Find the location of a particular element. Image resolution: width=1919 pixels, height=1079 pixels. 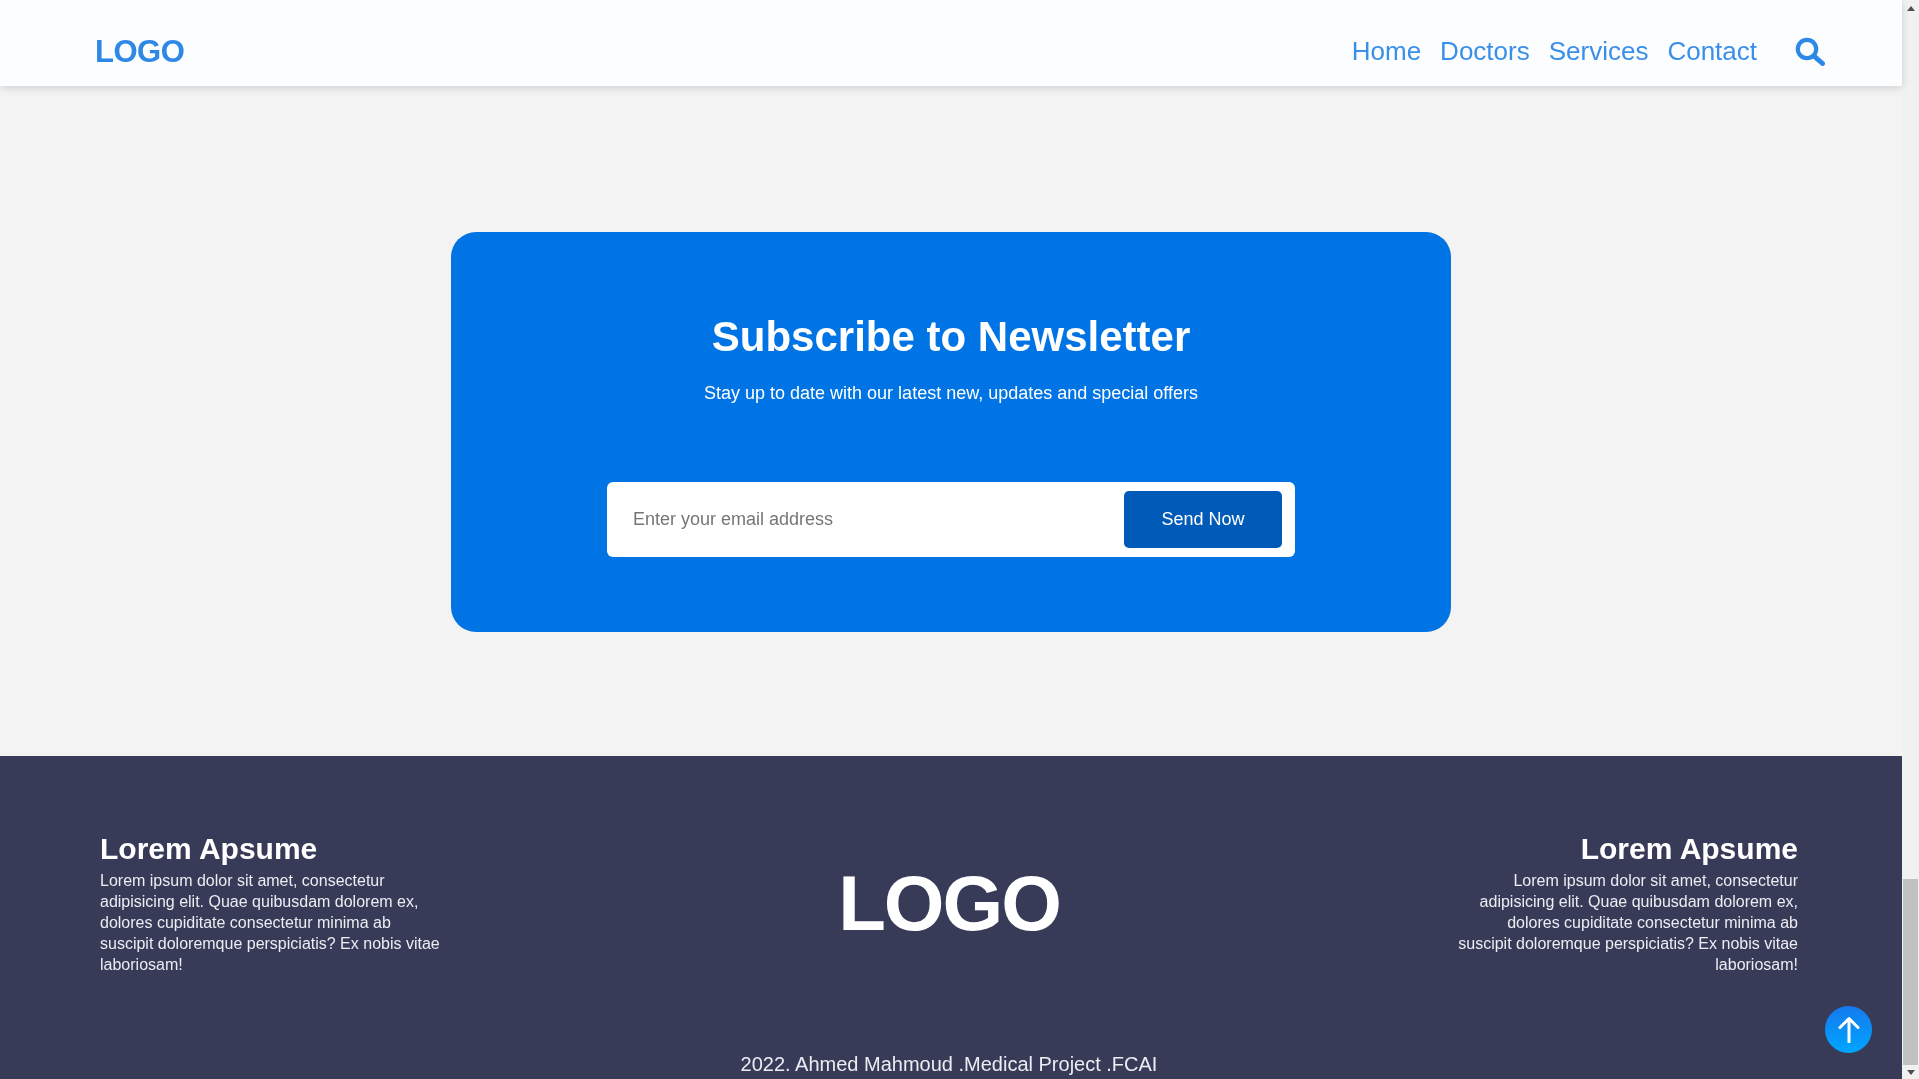

footer-logo: LOGO is located at coordinates (949, 903).